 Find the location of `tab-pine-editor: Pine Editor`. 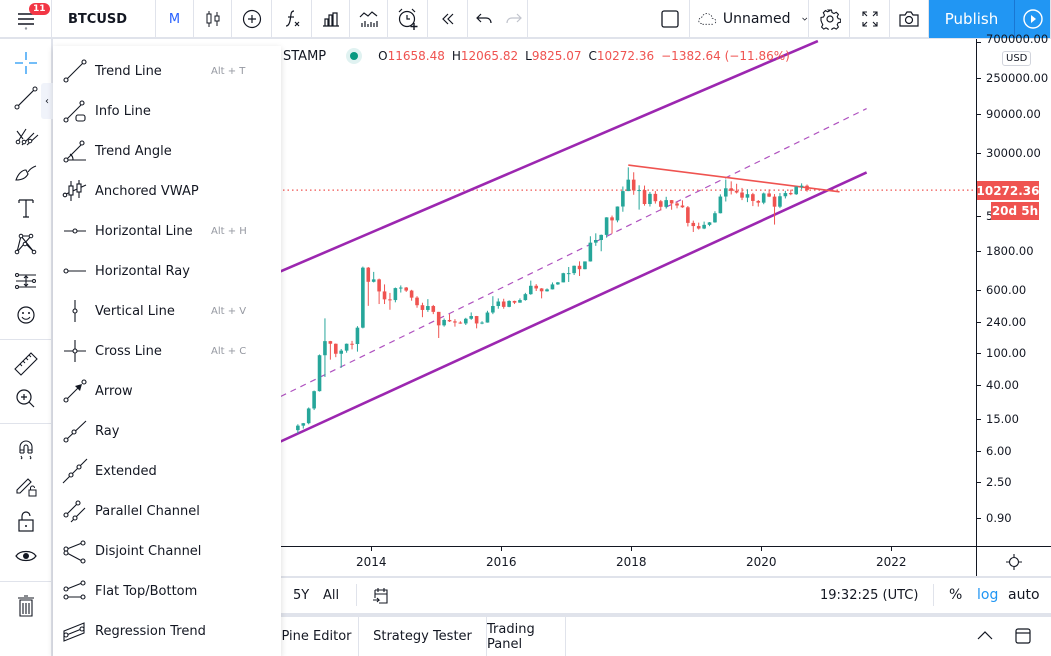

tab-pine-editor: Pine Editor is located at coordinates (316, 636).